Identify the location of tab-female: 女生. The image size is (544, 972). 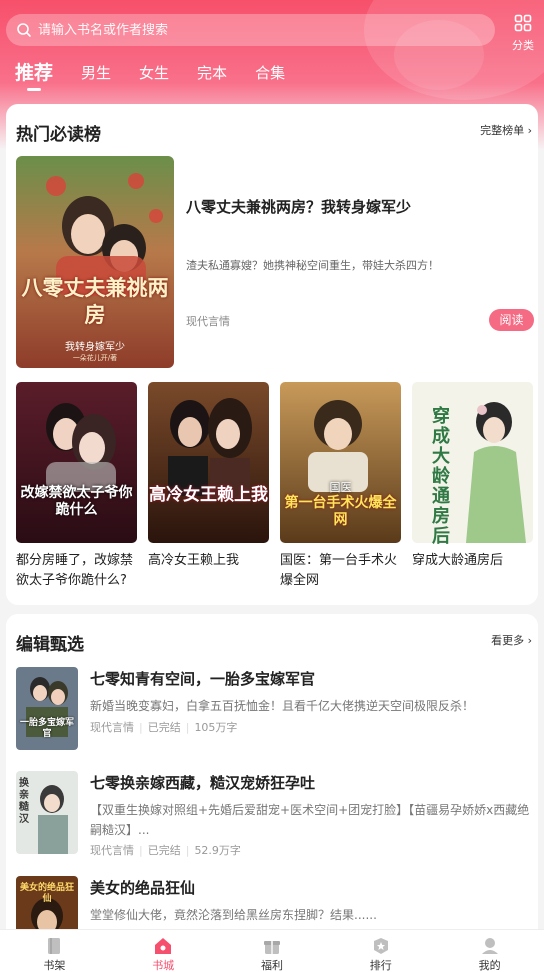
(154, 73).